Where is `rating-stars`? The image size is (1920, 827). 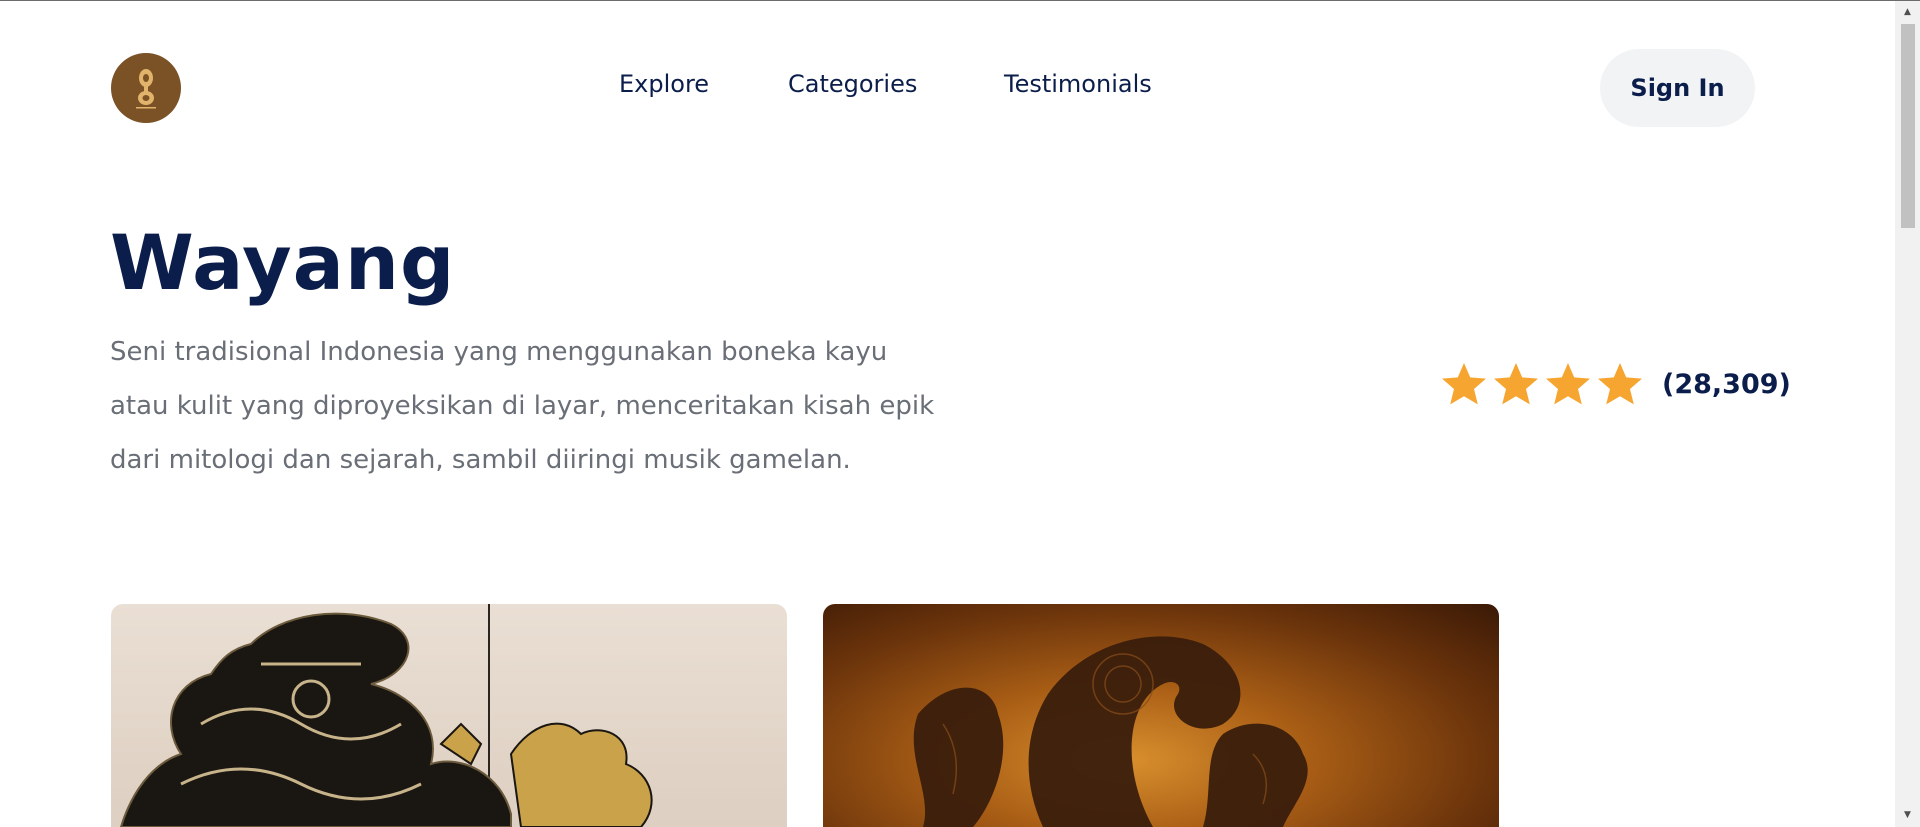 rating-stars is located at coordinates (1544, 384).